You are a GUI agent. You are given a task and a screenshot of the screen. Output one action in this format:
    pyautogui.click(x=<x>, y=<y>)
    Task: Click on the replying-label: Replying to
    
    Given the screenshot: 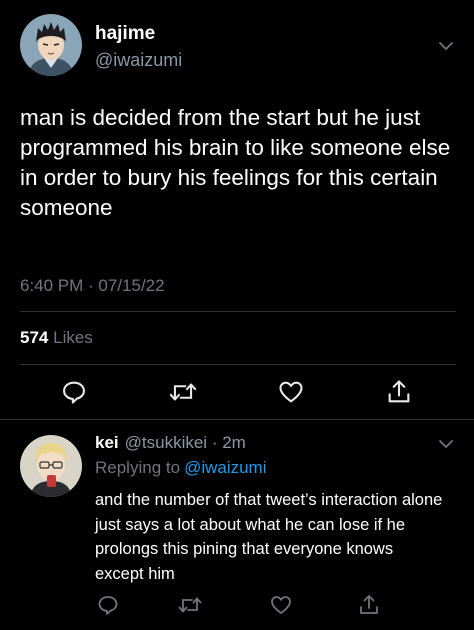 What is the action you would take?
    pyautogui.click(x=138, y=467)
    